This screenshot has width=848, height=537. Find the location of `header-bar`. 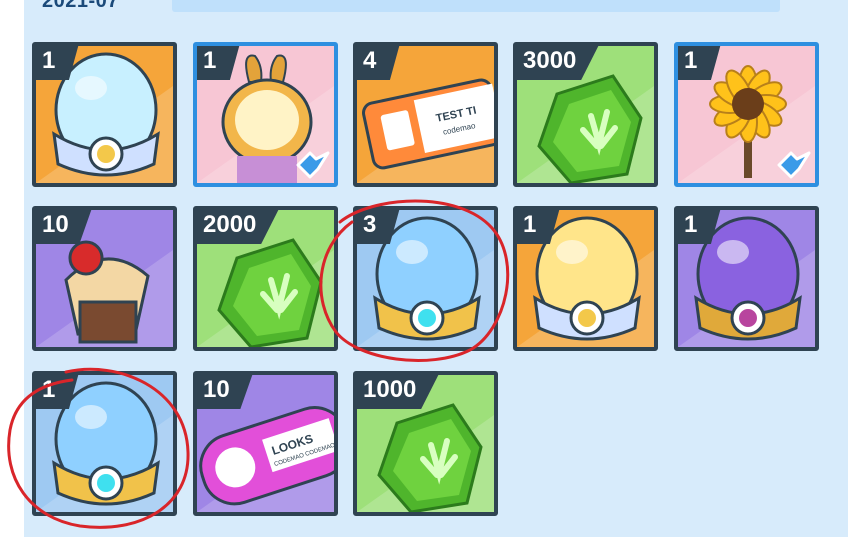

header-bar is located at coordinates (476, 6).